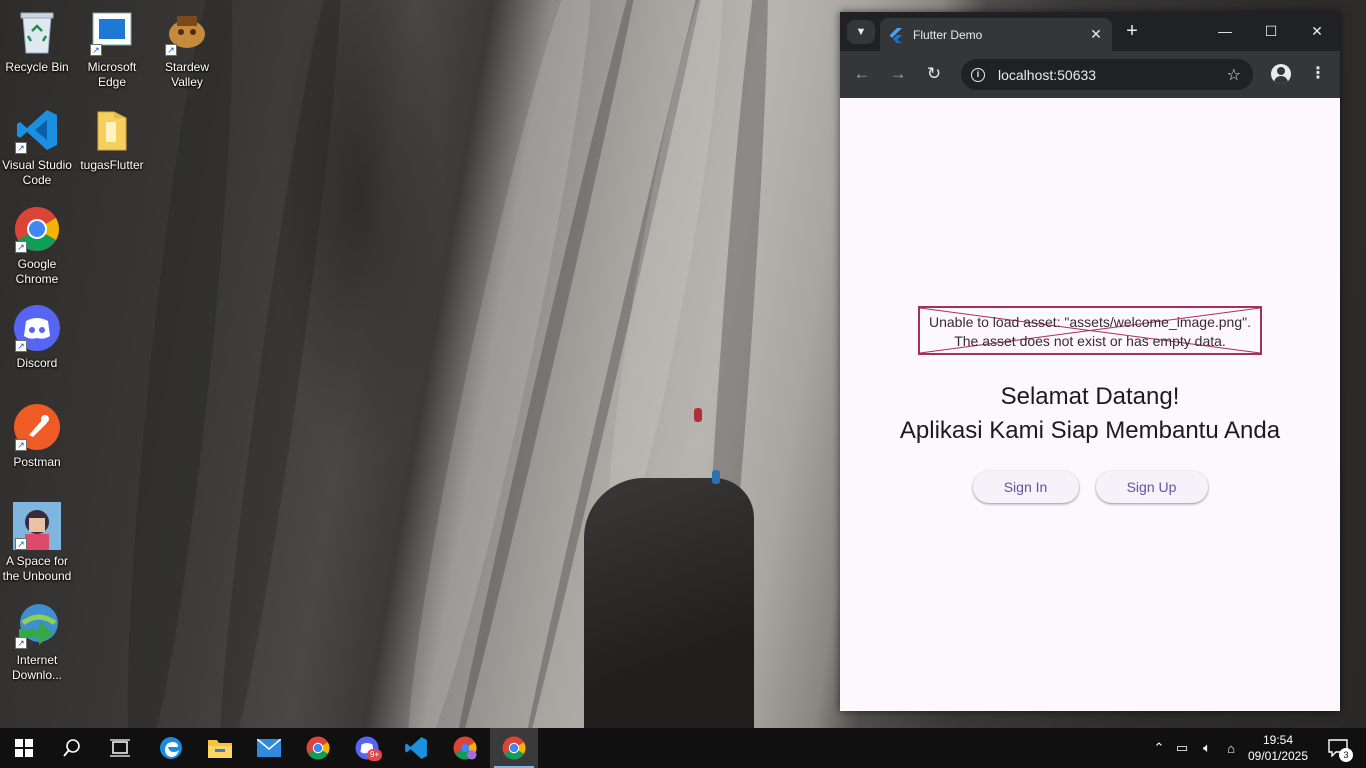  Describe the element at coordinates (1207, 748) in the screenshot. I see `volume-icon: 🔈︎` at that location.